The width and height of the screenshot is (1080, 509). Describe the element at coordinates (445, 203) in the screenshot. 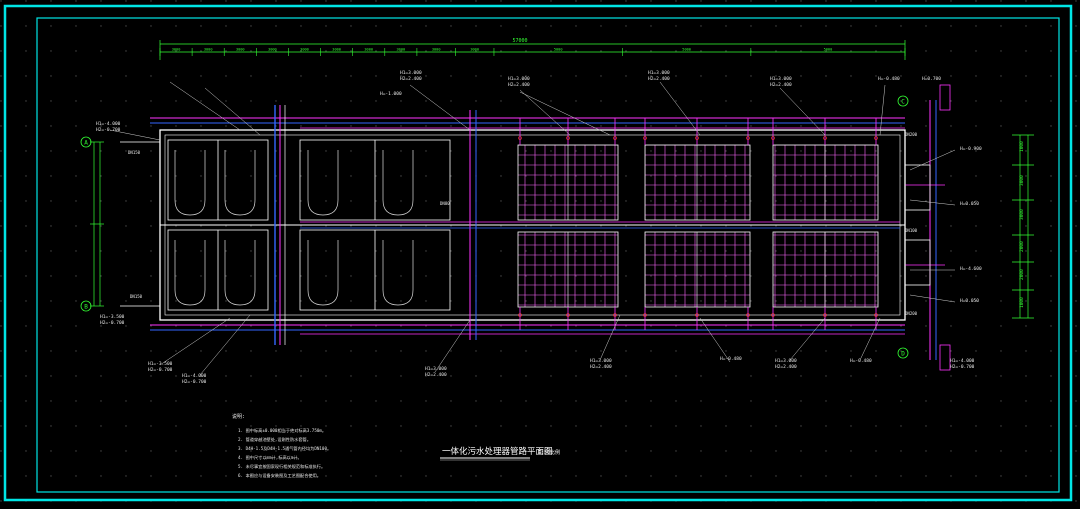

I see `pipe-label: DN80` at that location.